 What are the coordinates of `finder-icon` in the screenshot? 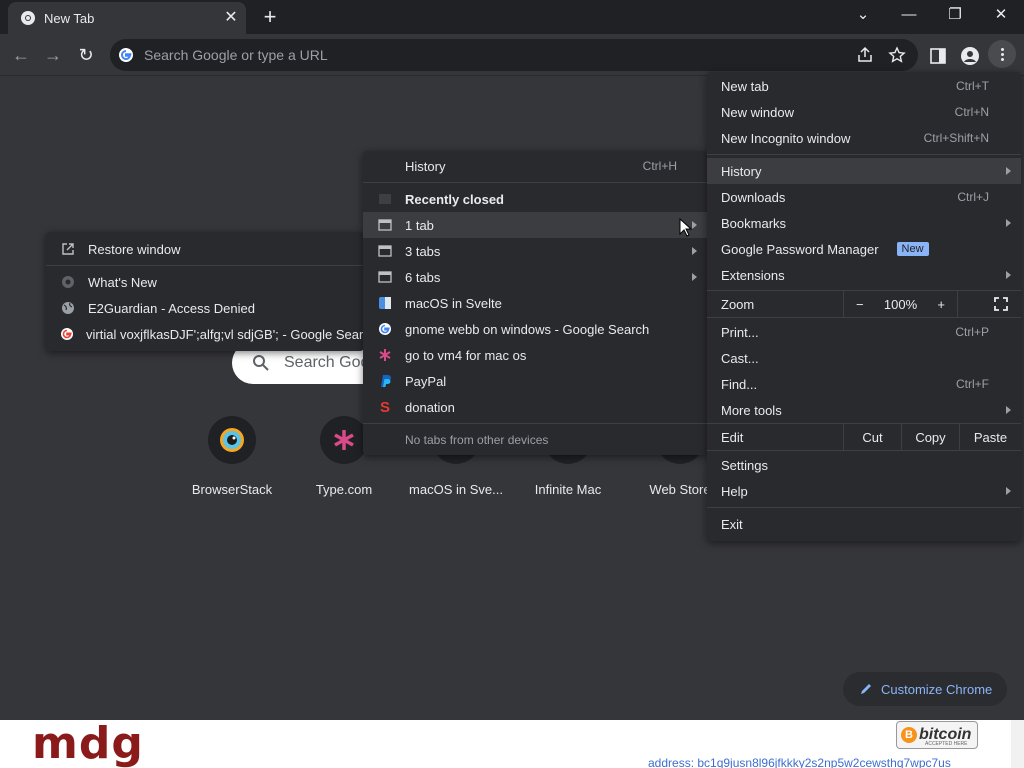 It's located at (385, 303).